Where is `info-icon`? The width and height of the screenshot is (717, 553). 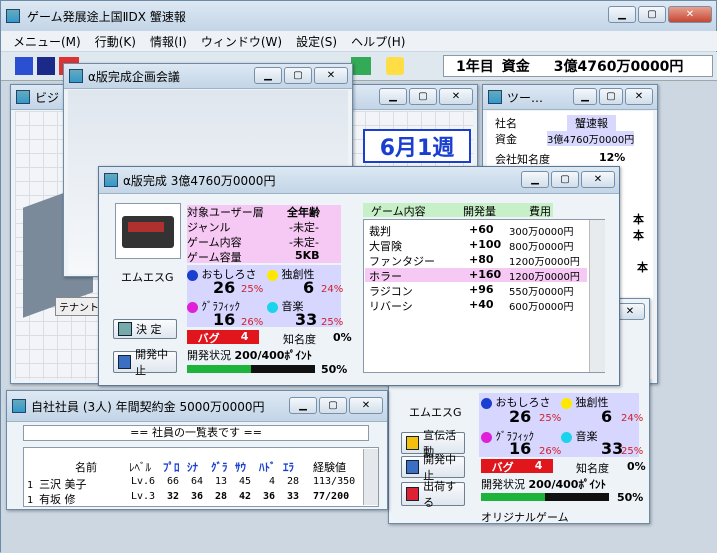 info-icon is located at coordinates (495, 97).